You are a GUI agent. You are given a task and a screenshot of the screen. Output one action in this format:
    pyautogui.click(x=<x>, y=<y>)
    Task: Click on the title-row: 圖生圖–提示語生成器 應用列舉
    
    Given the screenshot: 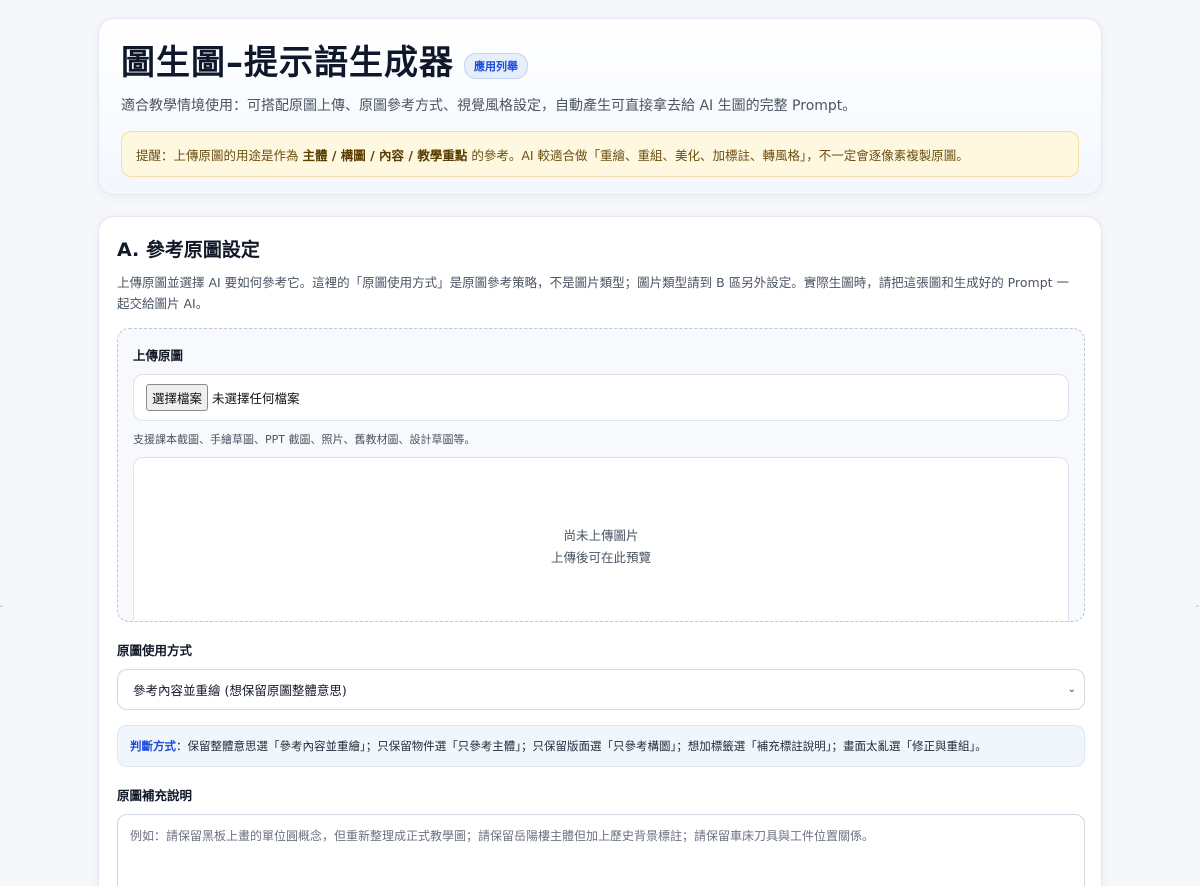 What is the action you would take?
    pyautogui.click(x=600, y=63)
    